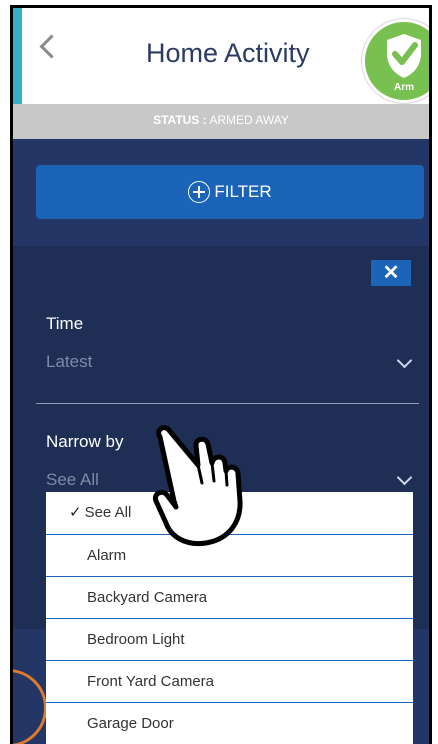 The image size is (438, 744). What do you see at coordinates (229, 640) in the screenshot?
I see `dropdown-option-bedroom-light: Bedroom Light` at bounding box center [229, 640].